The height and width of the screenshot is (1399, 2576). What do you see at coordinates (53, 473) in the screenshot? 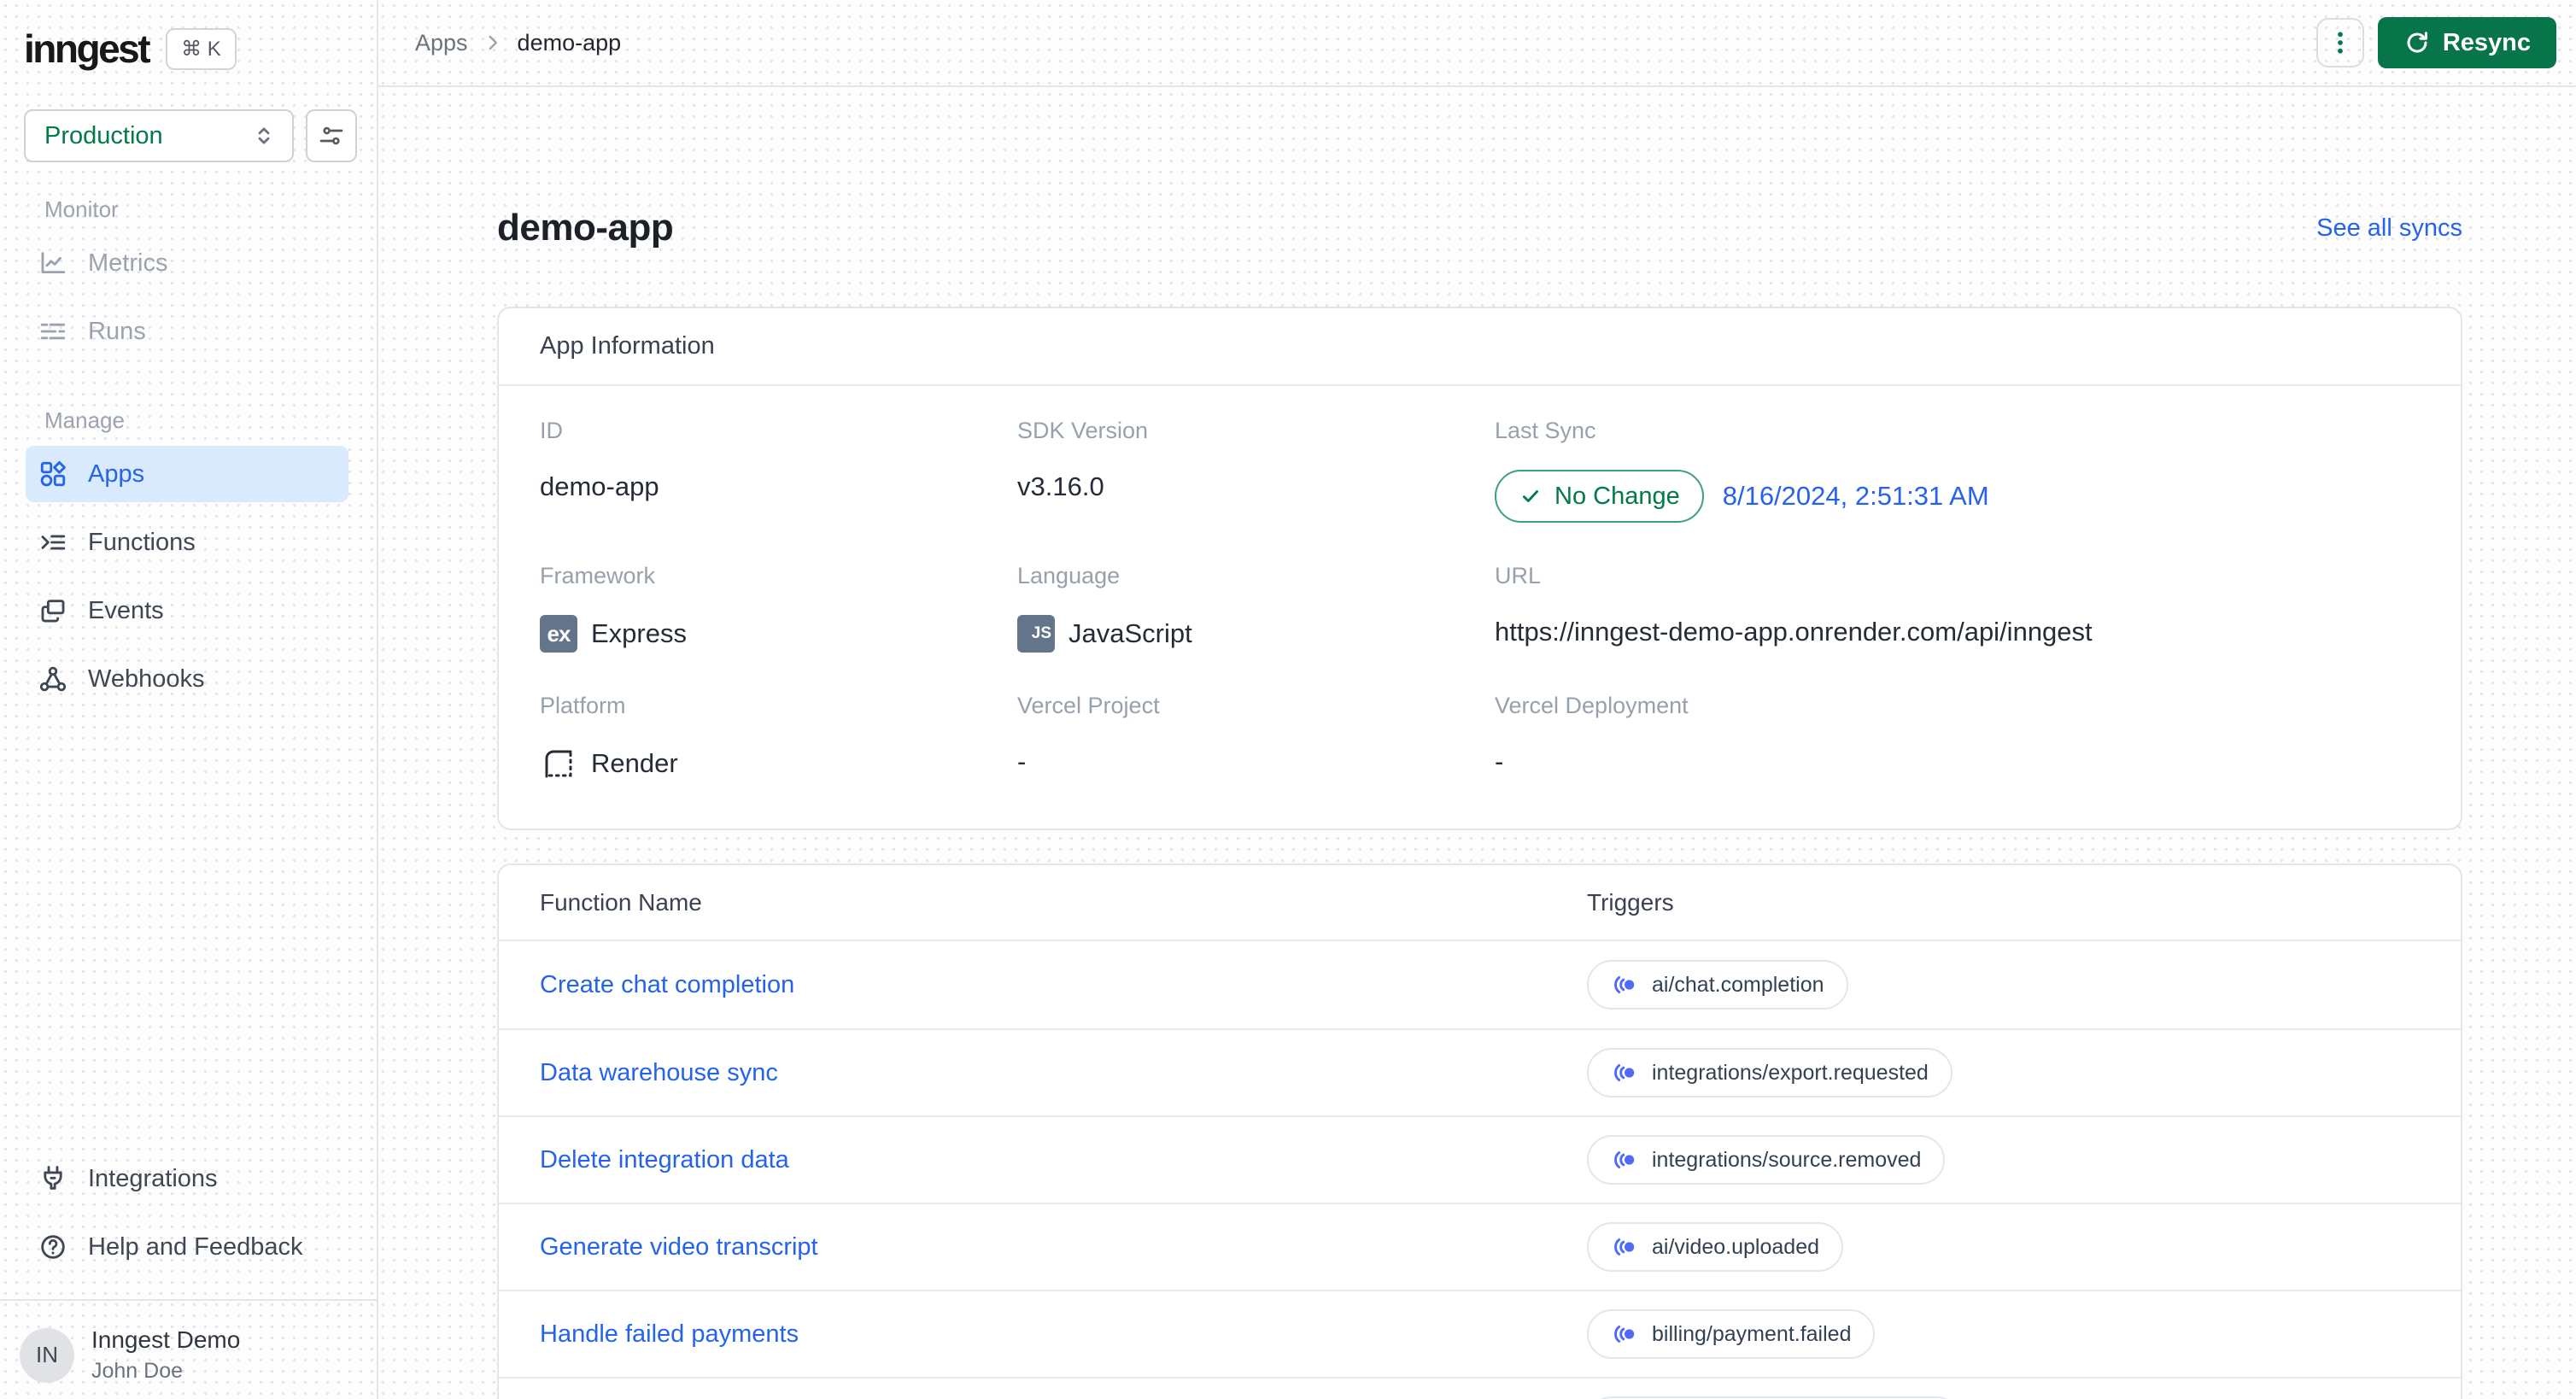
I see `apps-grid-icon` at bounding box center [53, 473].